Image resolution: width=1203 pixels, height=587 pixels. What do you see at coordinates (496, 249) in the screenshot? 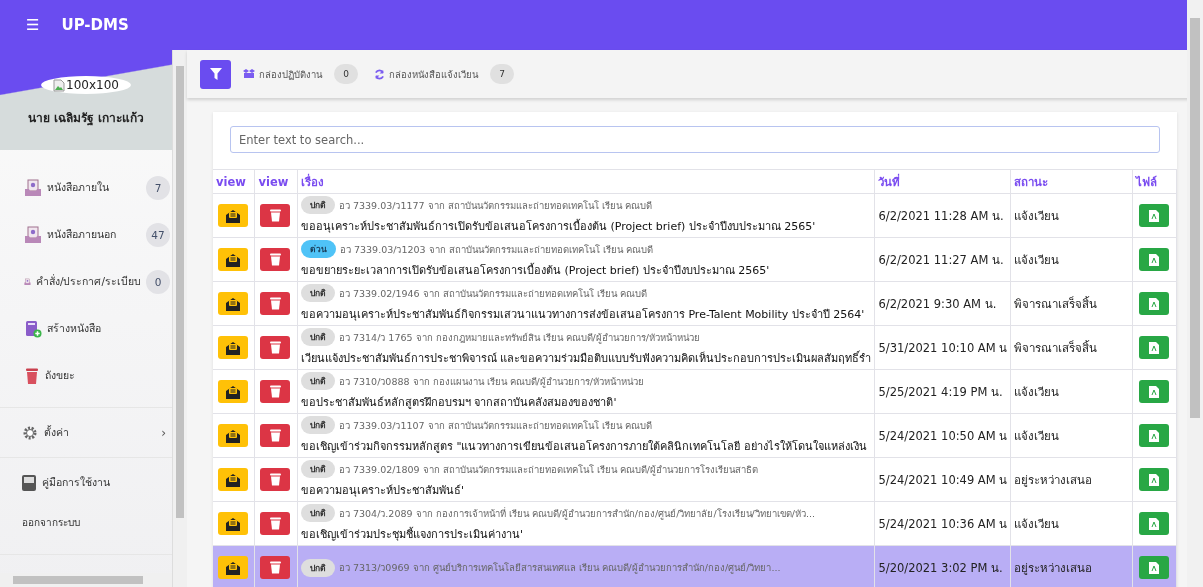
I see `reference-text: อว 7339.03/ว1203 จาก สถาบันนวัตกรรมและถ่ายทอดเทคโนโ เรียน คณบดี` at bounding box center [496, 249].